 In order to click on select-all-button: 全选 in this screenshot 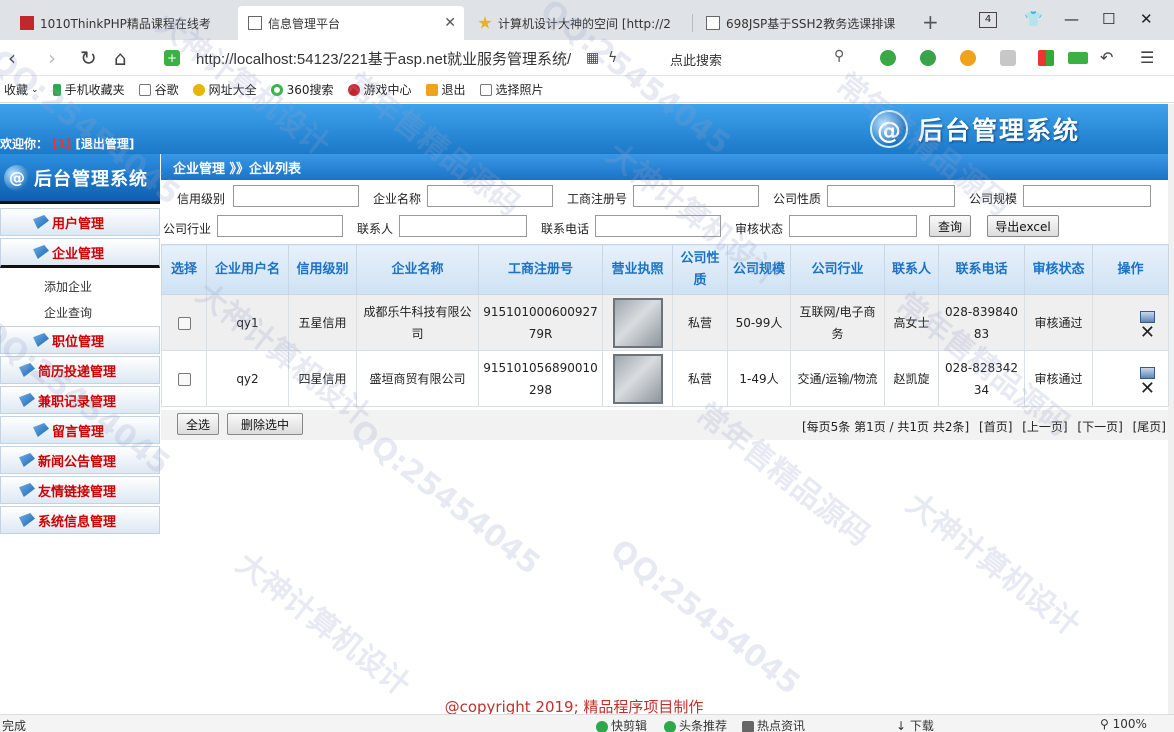, I will do `click(198, 424)`.